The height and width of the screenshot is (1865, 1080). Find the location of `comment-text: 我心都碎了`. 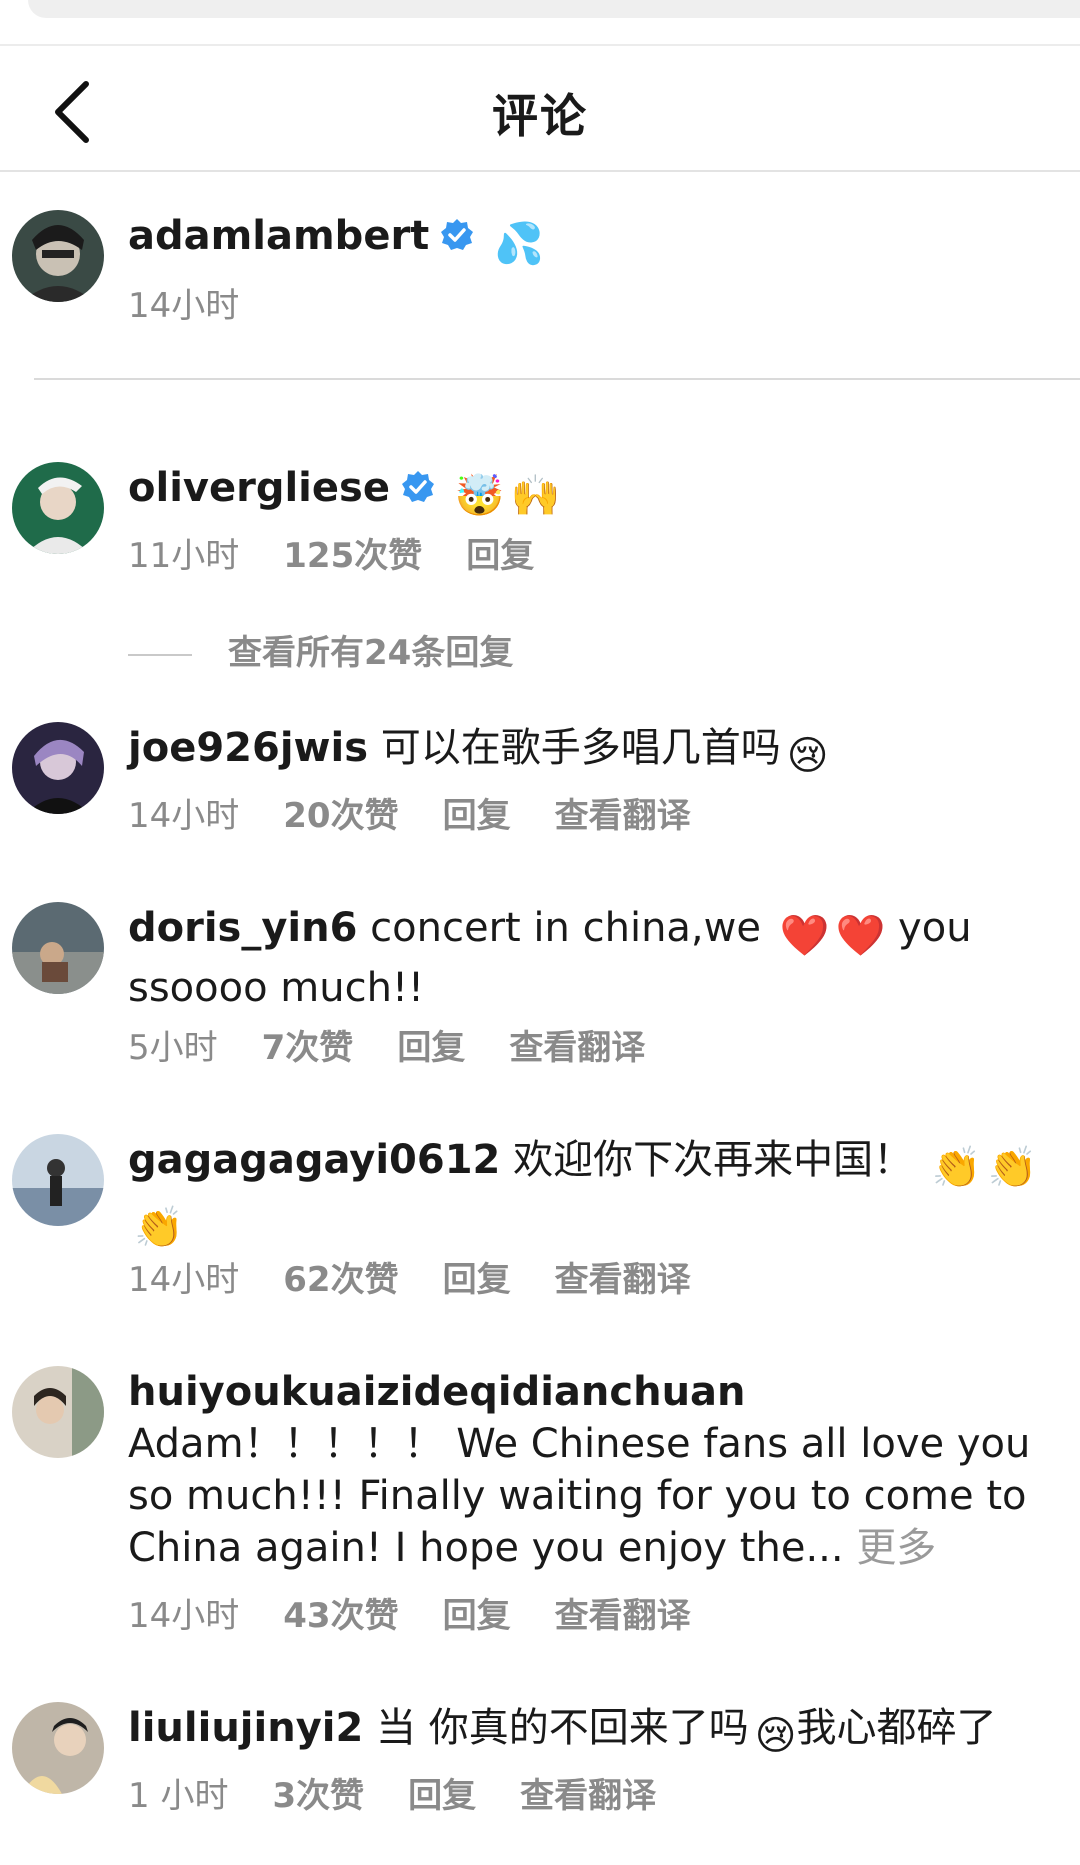

comment-text: 我心都碎了 is located at coordinates (896, 1728).